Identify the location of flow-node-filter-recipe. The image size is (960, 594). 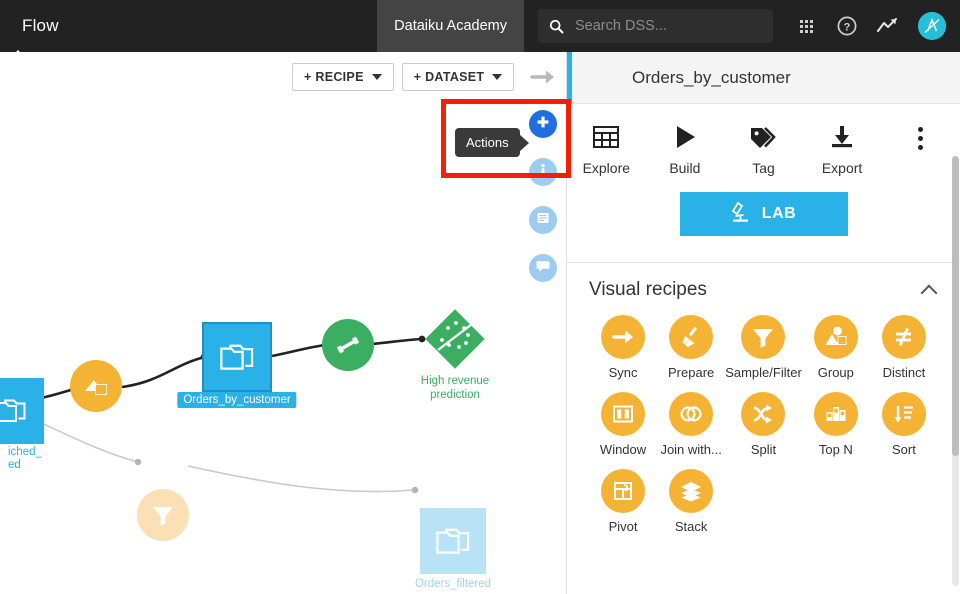
(163, 515).